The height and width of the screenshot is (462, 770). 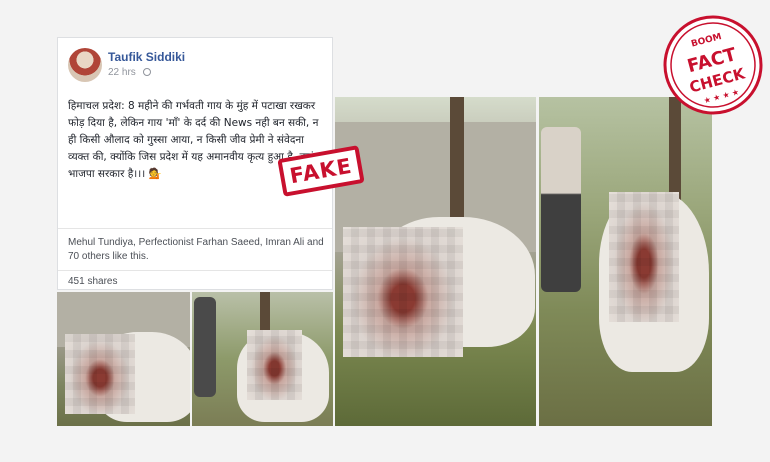 What do you see at coordinates (146, 72) in the screenshot?
I see `globe-icon` at bounding box center [146, 72].